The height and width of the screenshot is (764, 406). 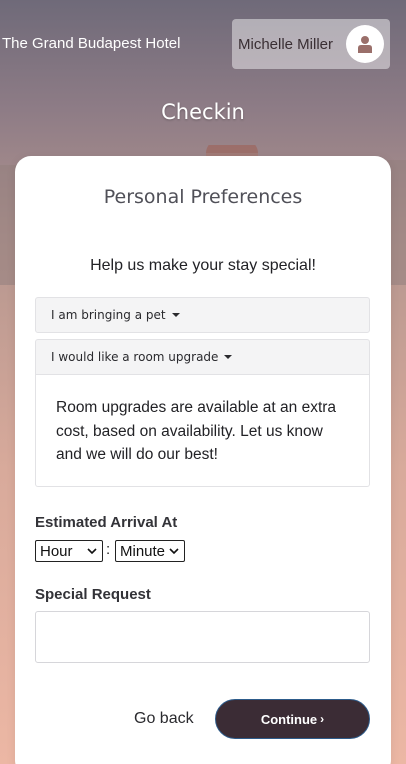 I want to click on card-title: Personal Preferences, so click(x=203, y=197).